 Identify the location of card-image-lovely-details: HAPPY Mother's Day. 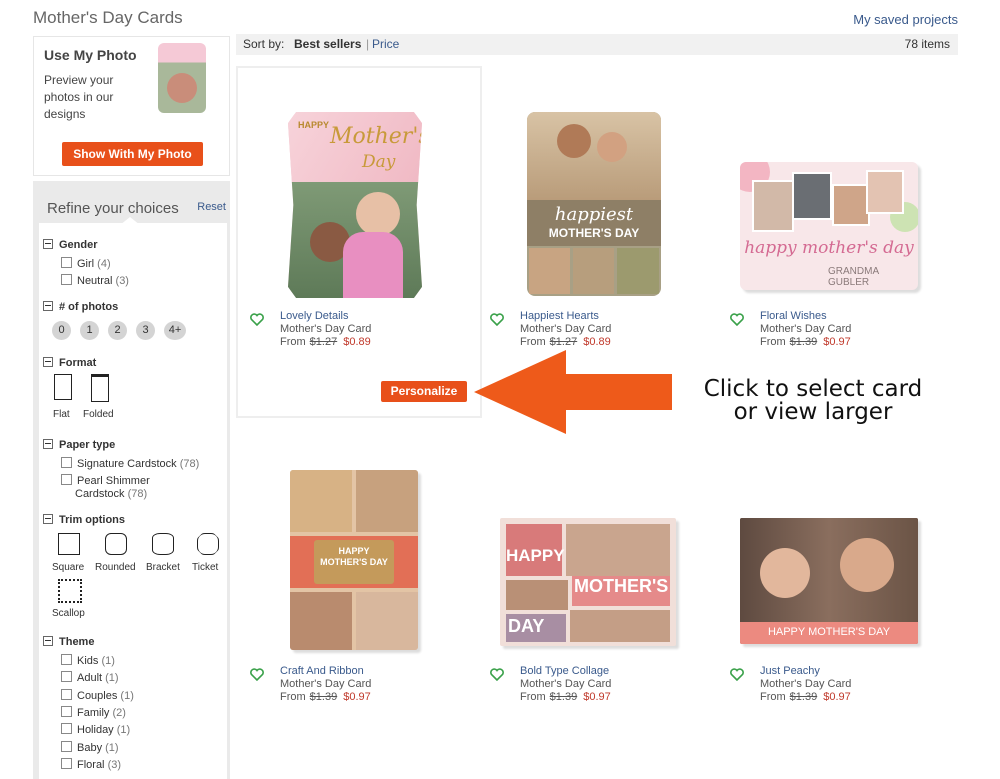
(355, 205).